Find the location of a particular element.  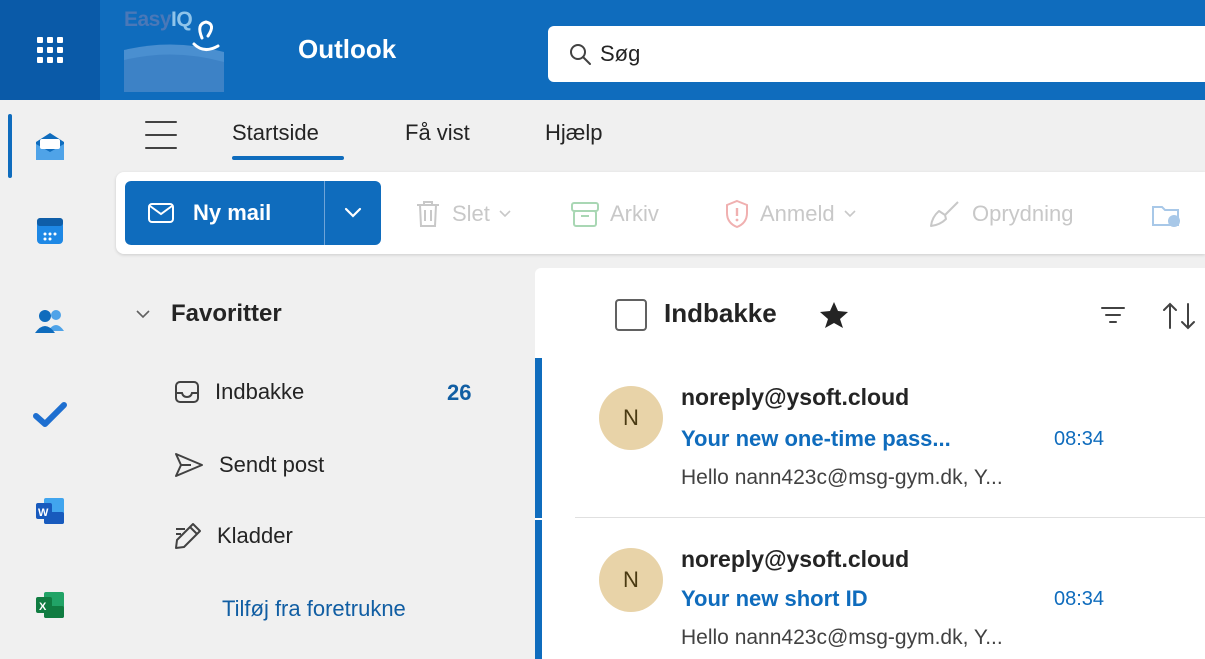

add-favorite-link: Tilføj fra foretrukne is located at coordinates (314, 609).